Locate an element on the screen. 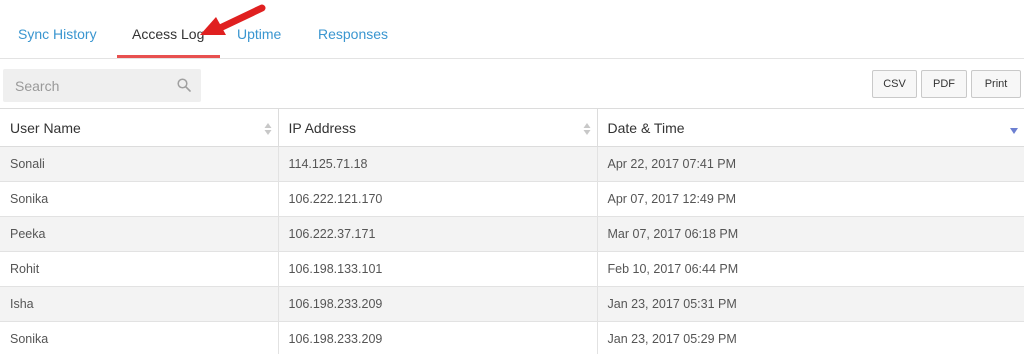  search-box is located at coordinates (102, 85).